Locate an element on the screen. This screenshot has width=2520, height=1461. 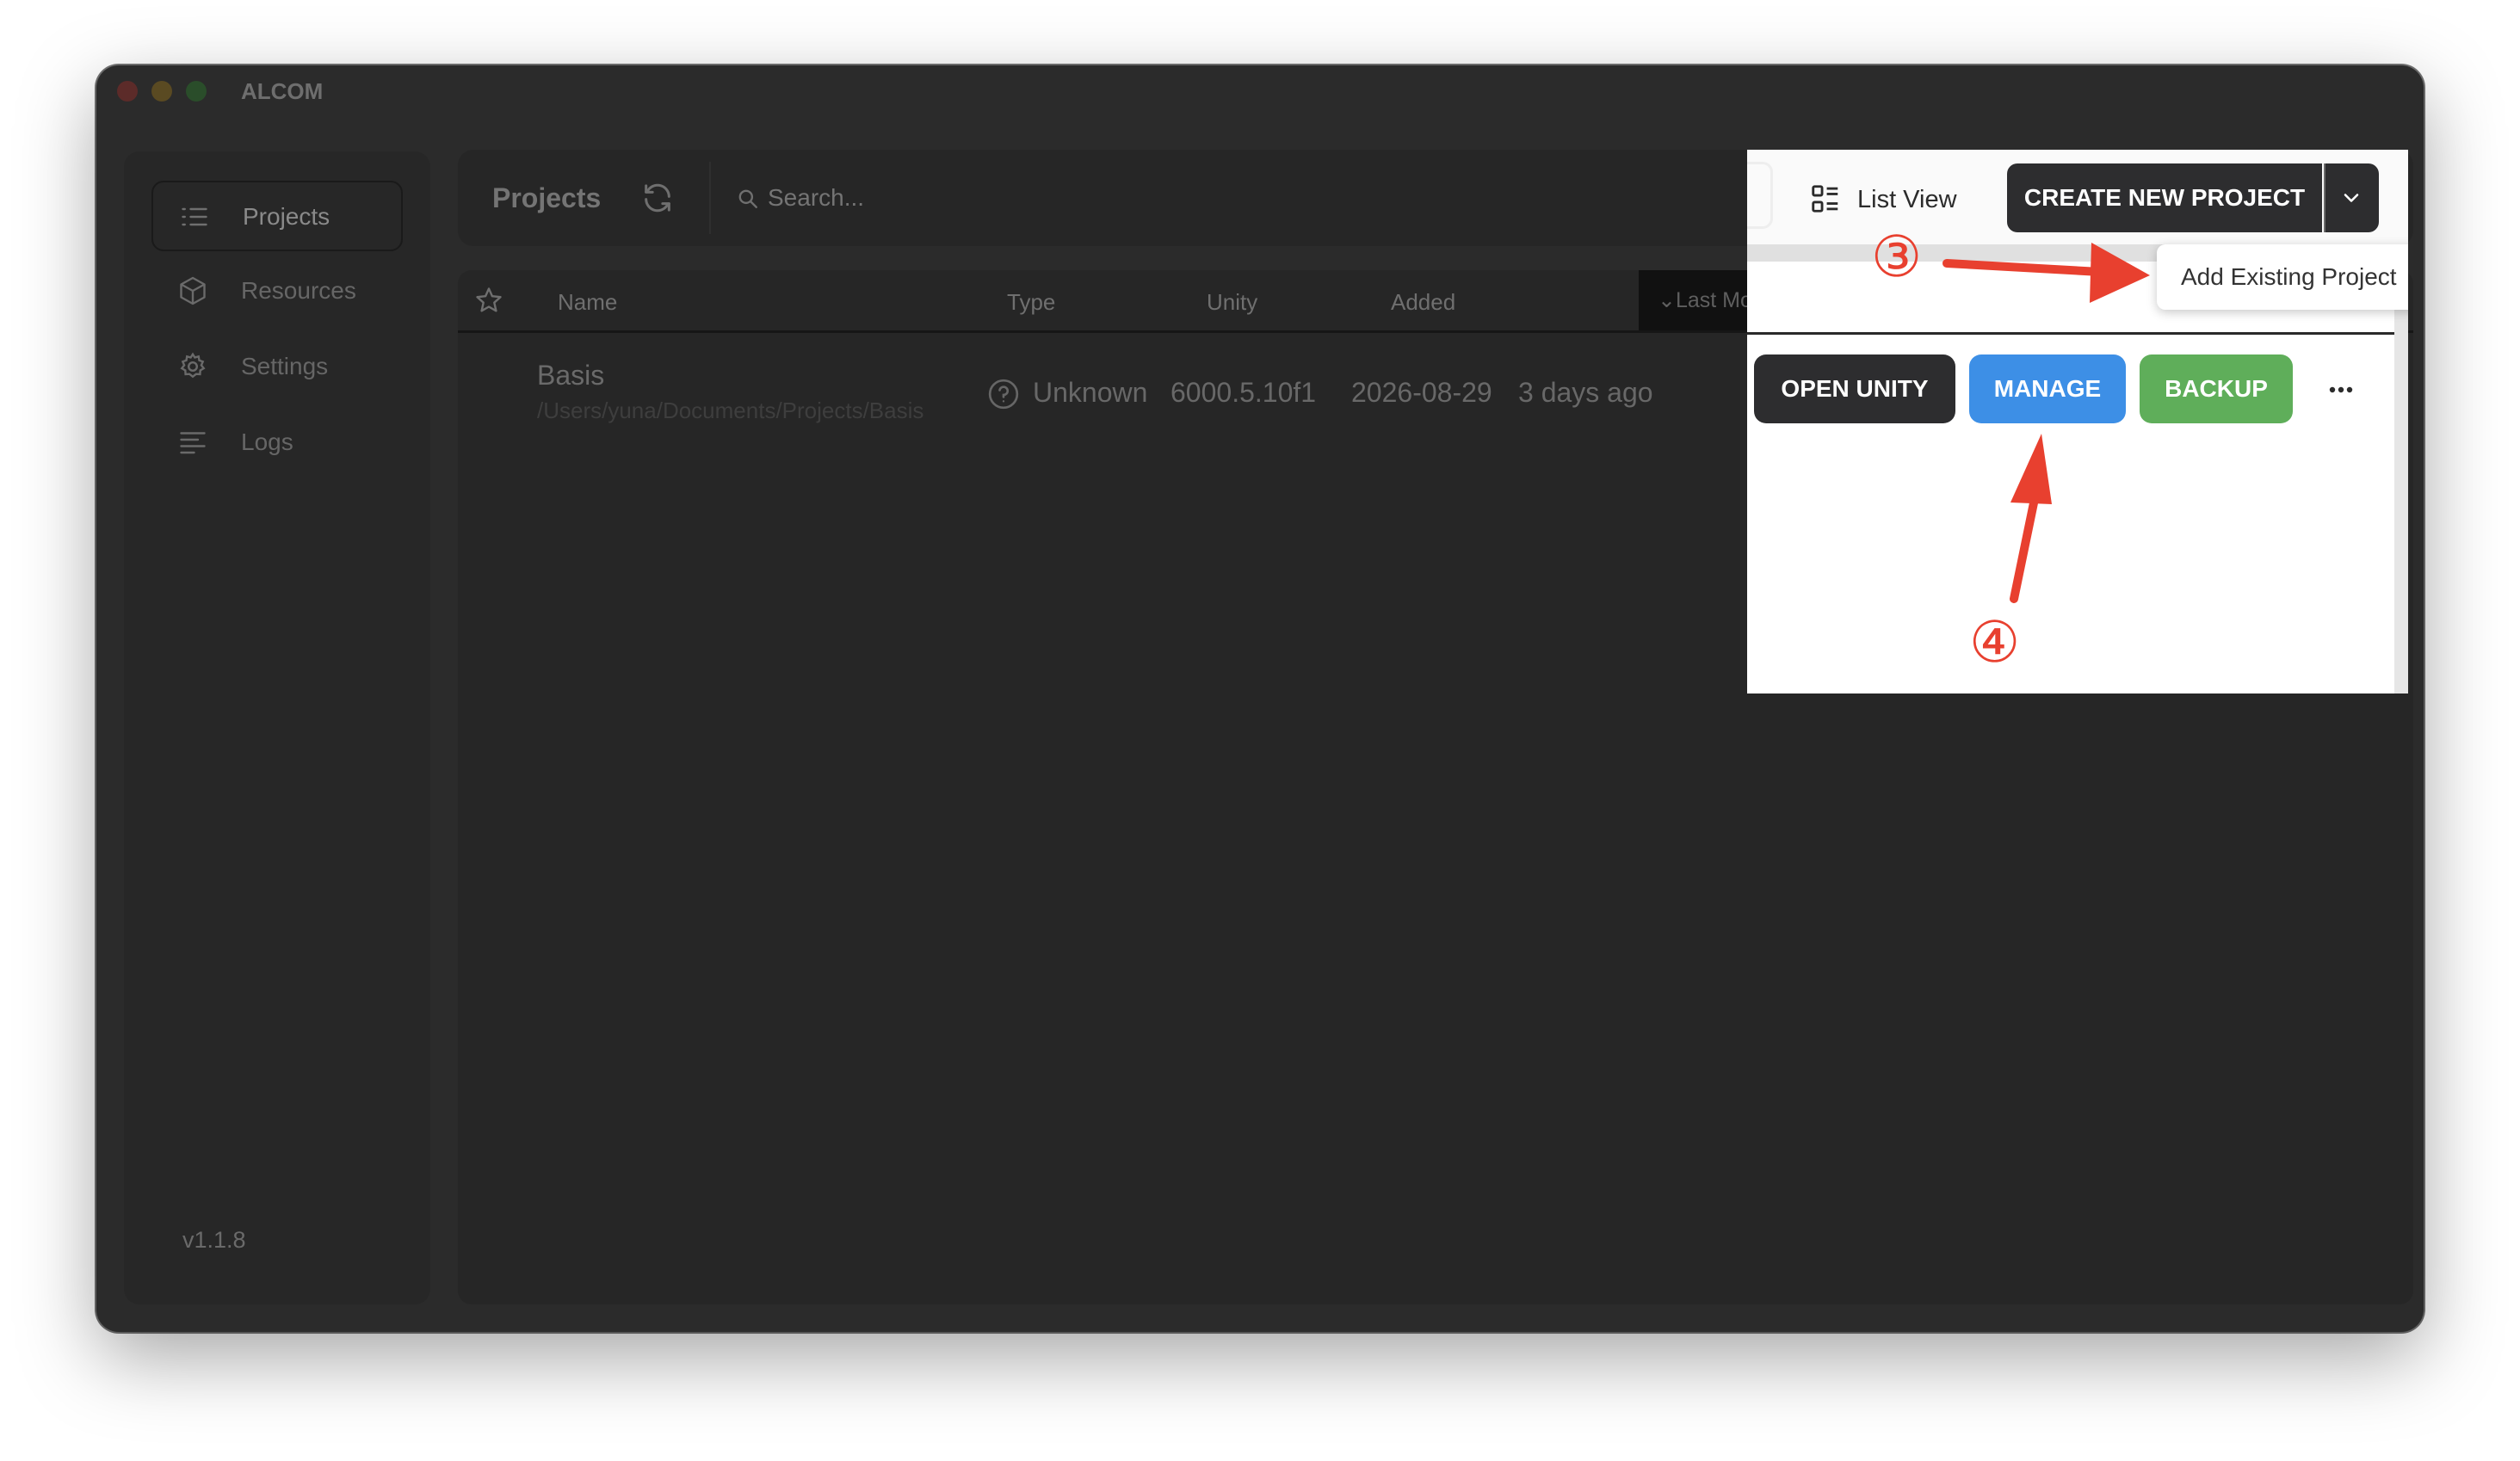
search-input is located at coordinates (1155, 197).